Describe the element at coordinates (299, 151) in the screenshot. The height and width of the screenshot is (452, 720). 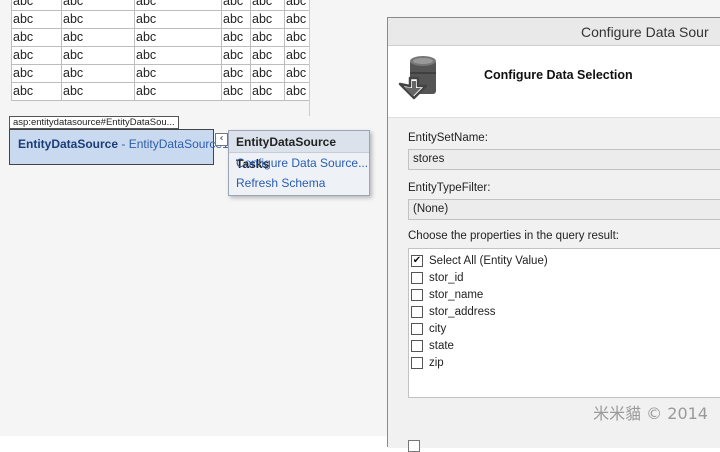
I see `tasks-panel-title: EntityDataSource Tasks` at that location.